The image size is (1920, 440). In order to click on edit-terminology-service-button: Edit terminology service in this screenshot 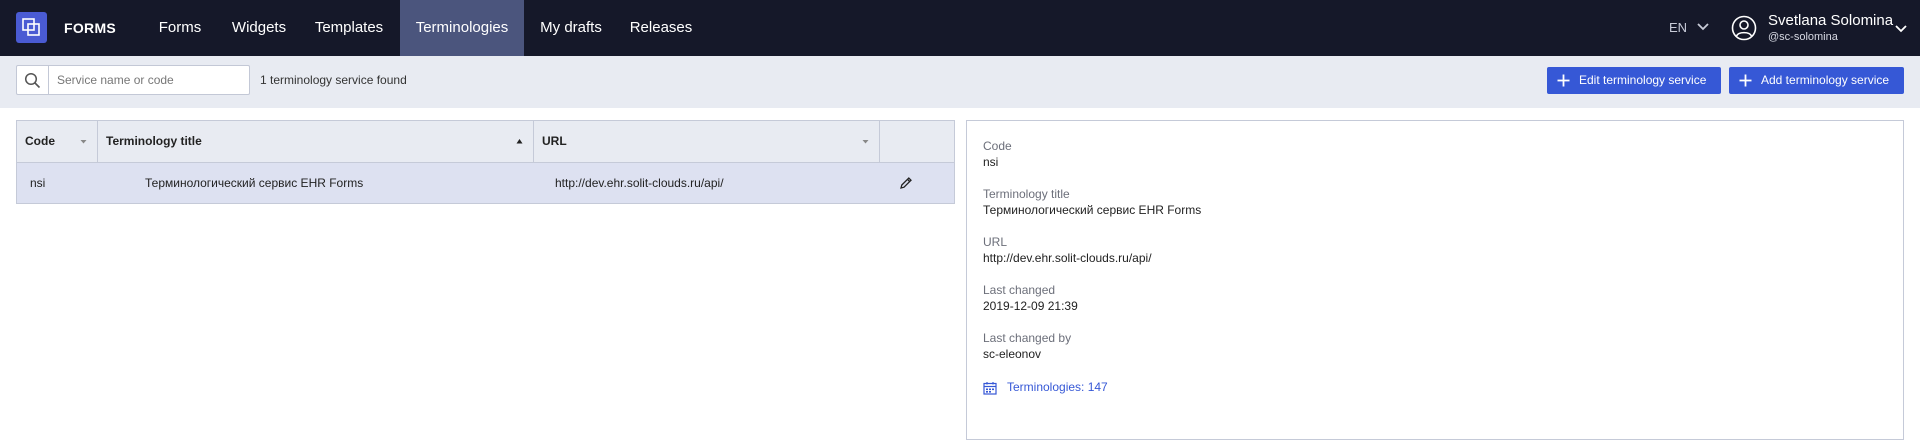, I will do `click(1634, 80)`.